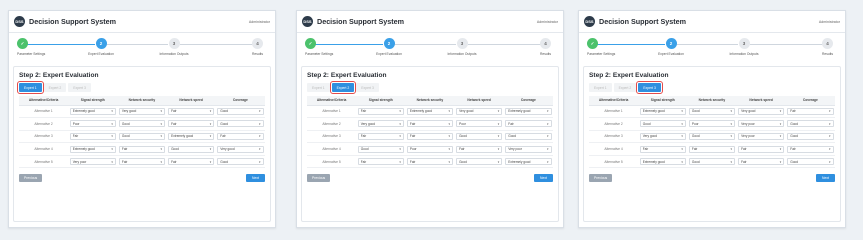 Image resolution: width=863 pixels, height=240 pixels. What do you see at coordinates (421, 111) in the screenshot?
I see `select-value: Extremely good` at bounding box center [421, 111].